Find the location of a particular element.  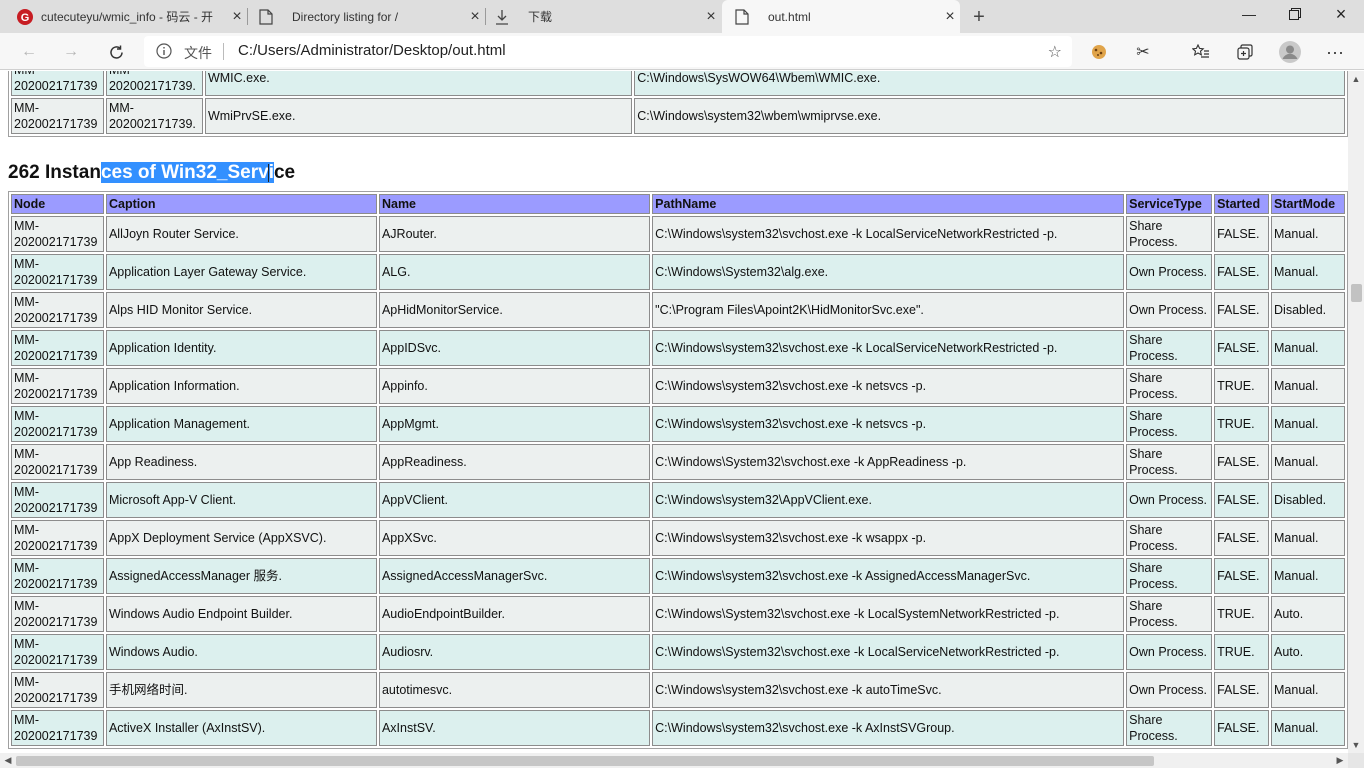

scheme-label: 文件 is located at coordinates (198, 53).